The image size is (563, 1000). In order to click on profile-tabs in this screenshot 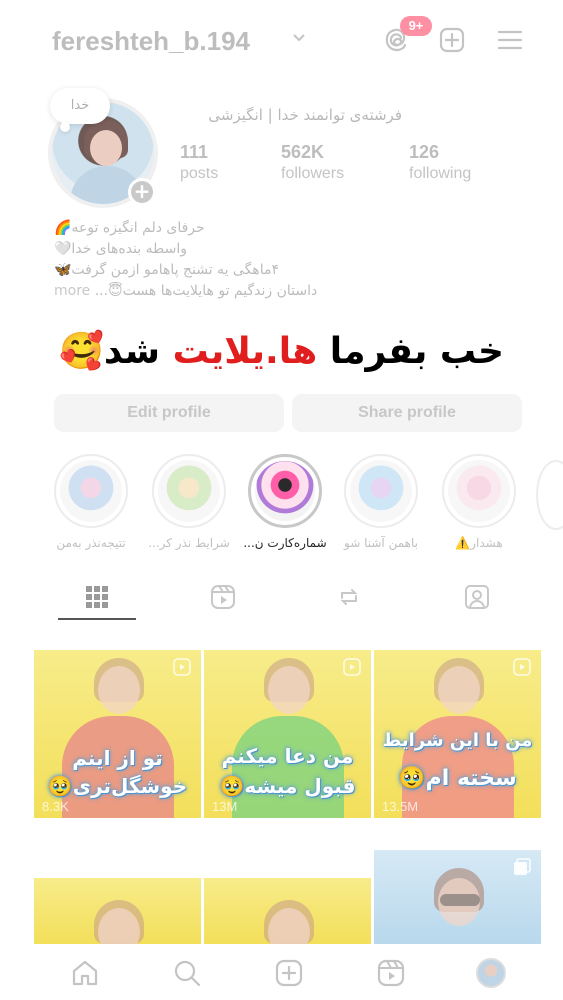, I will do `click(281, 599)`.